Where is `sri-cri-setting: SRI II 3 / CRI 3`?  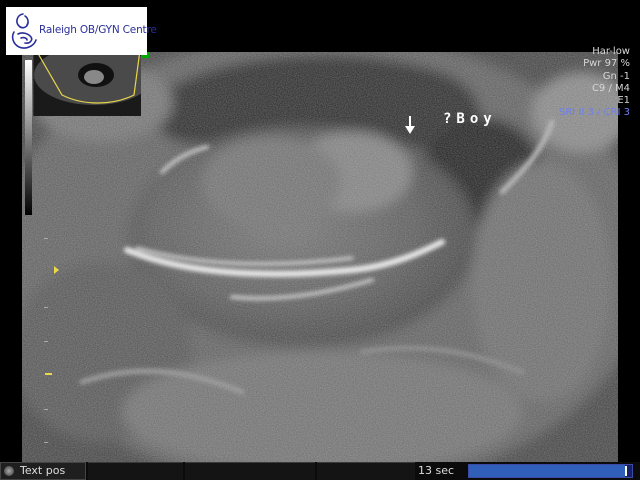
sri-cri-setting: SRI II 3 / CRI 3 is located at coordinates (594, 113).